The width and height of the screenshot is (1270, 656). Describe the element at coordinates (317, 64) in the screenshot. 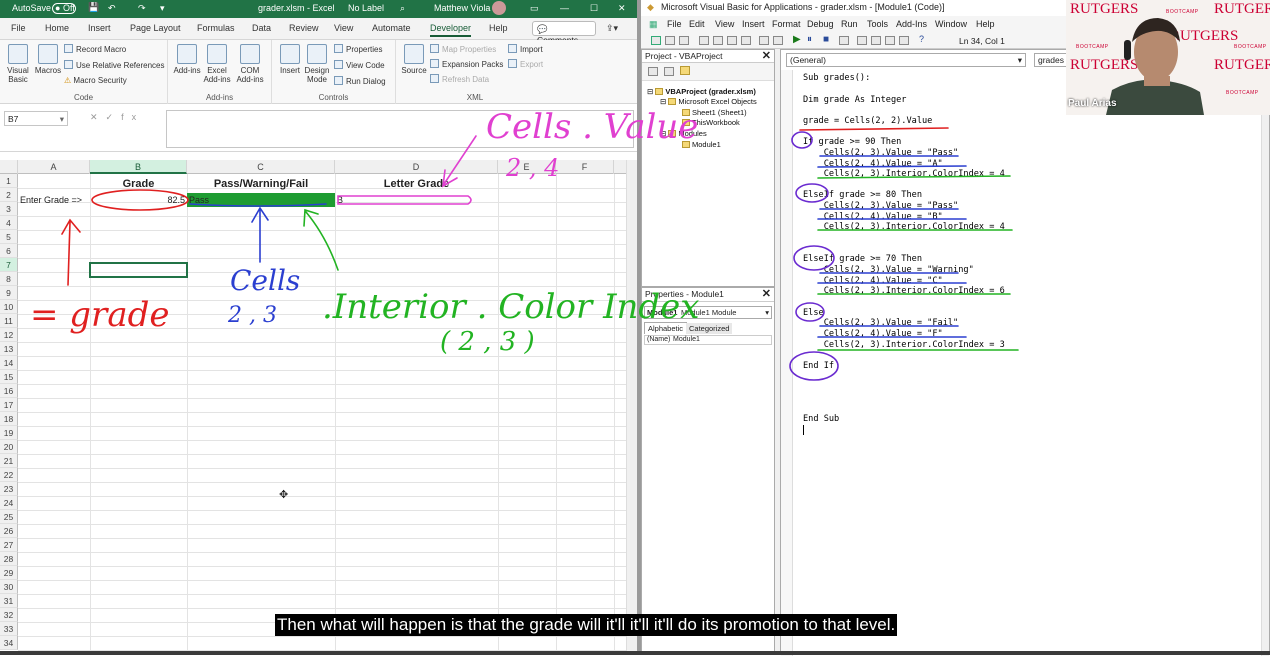

I see `design-mode-button: Design Mode` at that location.